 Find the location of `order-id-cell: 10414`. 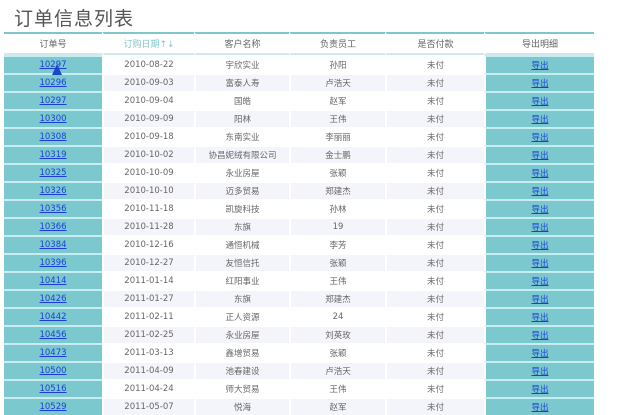

order-id-cell: 10414 is located at coordinates (53, 280).